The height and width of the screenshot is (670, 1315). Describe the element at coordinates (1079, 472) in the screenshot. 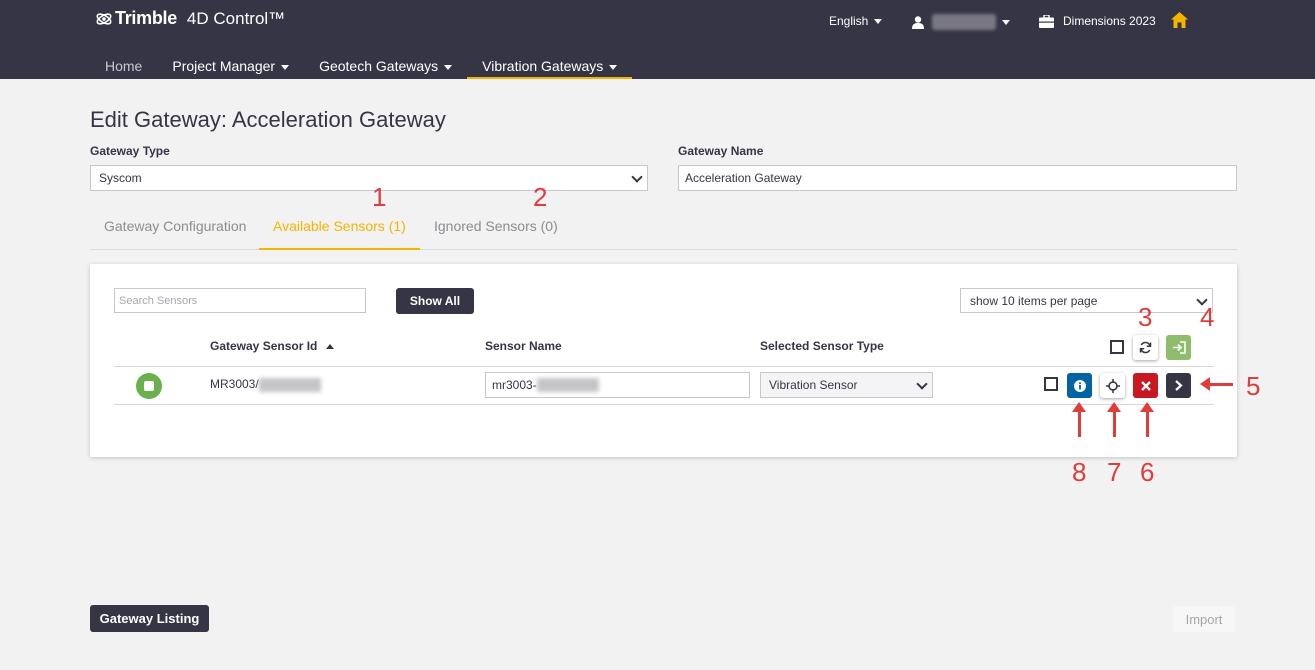

I see `annotation-8: 8` at that location.